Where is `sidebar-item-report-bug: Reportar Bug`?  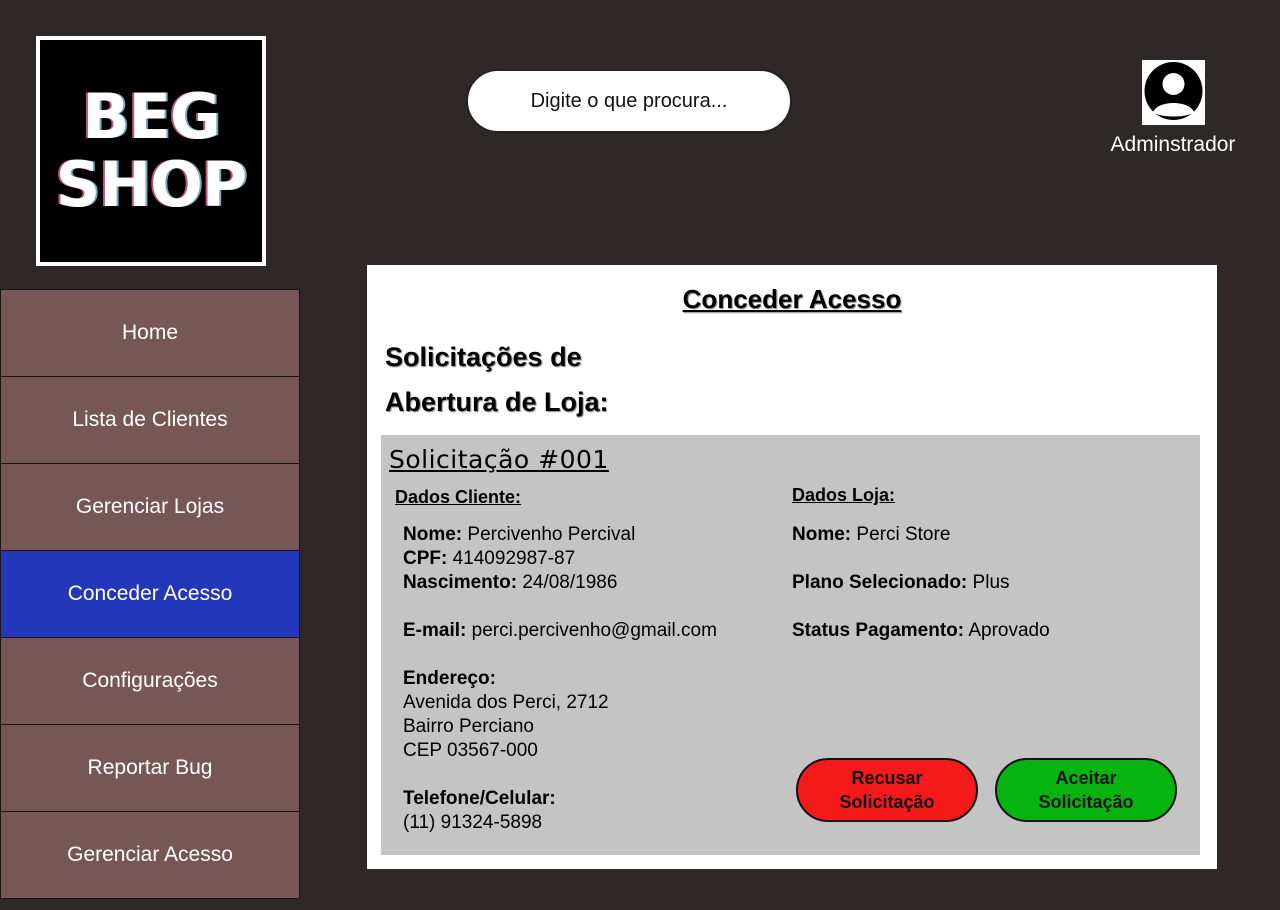 sidebar-item-report-bug: Reportar Bug is located at coordinates (150, 768).